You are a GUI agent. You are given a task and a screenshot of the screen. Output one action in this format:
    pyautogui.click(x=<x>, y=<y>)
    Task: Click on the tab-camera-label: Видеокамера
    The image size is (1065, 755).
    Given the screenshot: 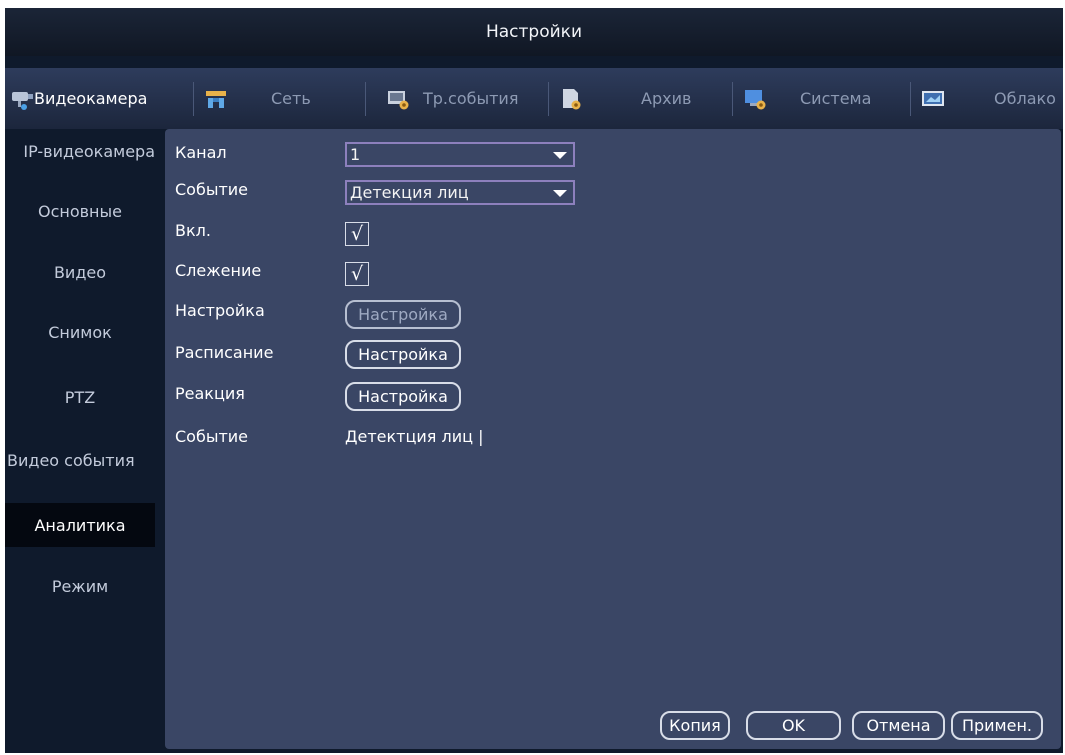 What is the action you would take?
    pyautogui.click(x=91, y=98)
    